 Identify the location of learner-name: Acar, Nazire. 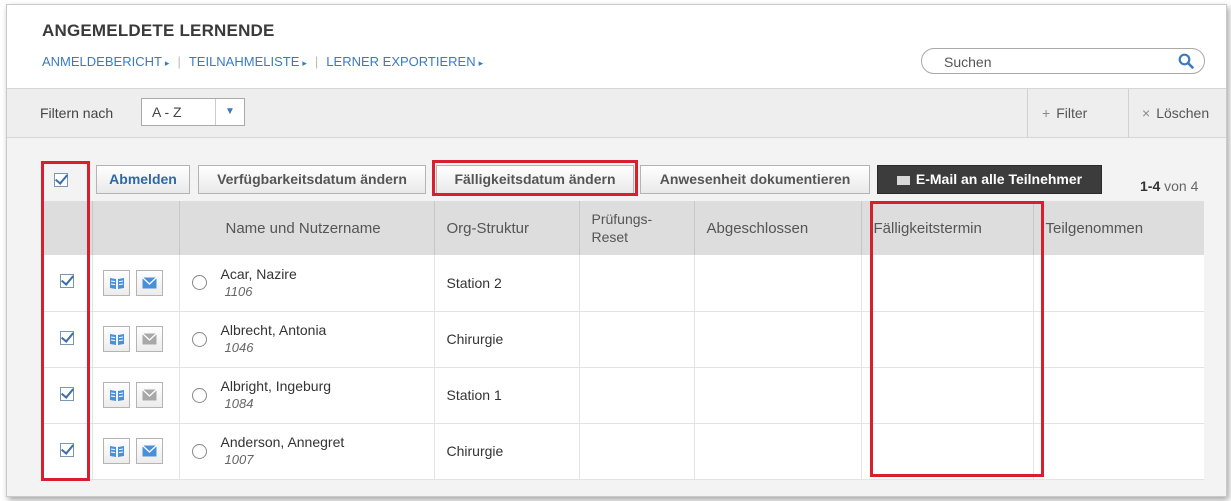
(259, 274).